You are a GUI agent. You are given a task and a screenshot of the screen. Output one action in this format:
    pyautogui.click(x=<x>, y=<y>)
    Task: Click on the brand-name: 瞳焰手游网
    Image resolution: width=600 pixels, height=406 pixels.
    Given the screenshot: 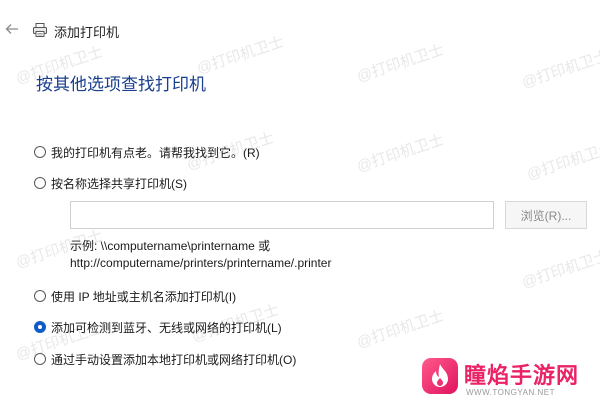 What is the action you would take?
    pyautogui.click(x=522, y=375)
    